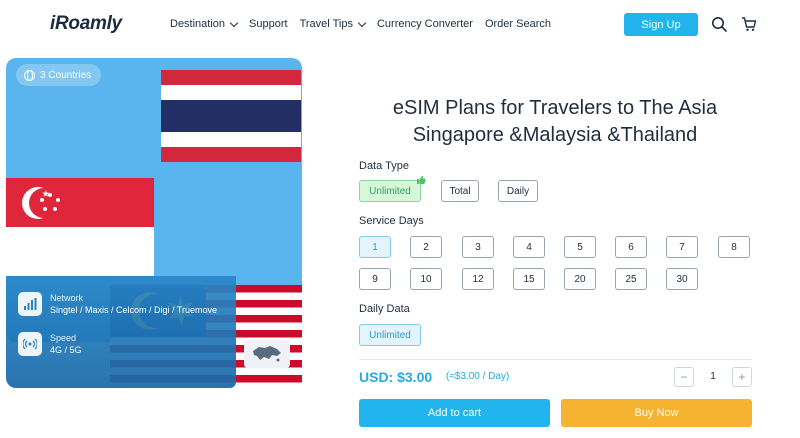 This screenshot has height=438, width=800. Describe the element at coordinates (384, 309) in the screenshot. I see `daily-data-label: Daily Data` at that location.